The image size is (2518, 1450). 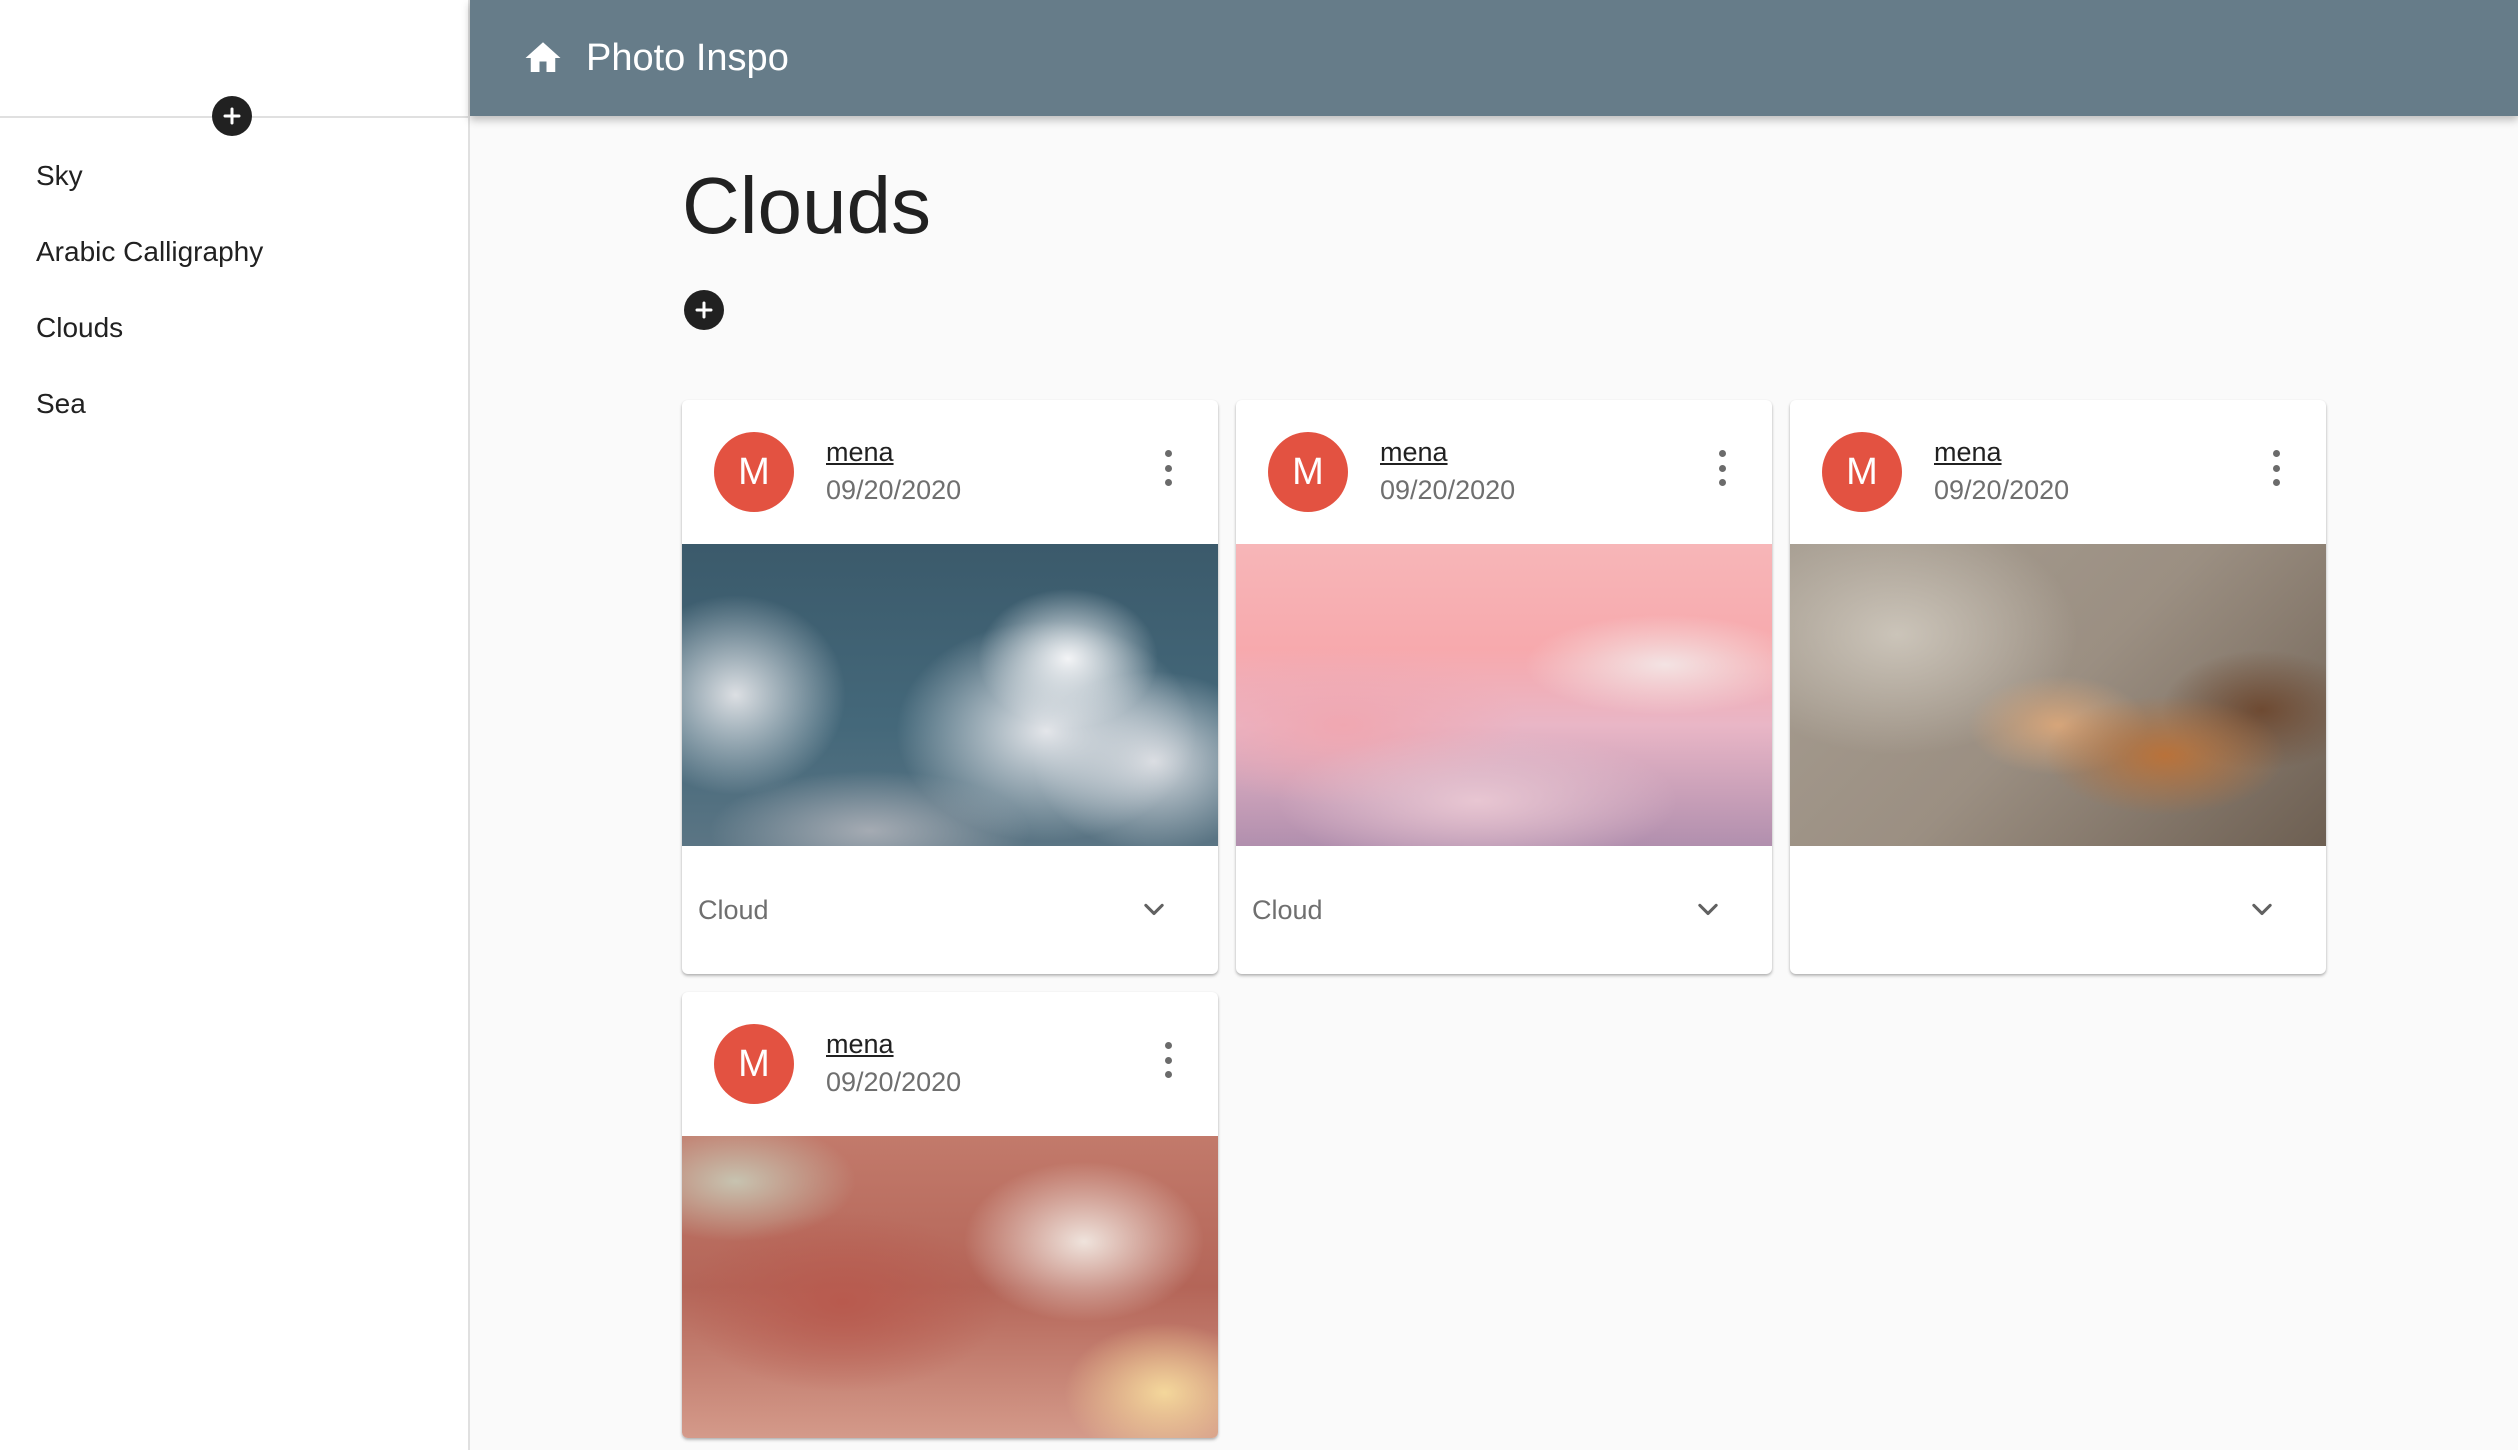 What do you see at coordinates (2058, 910) in the screenshot?
I see `card-footer` at bounding box center [2058, 910].